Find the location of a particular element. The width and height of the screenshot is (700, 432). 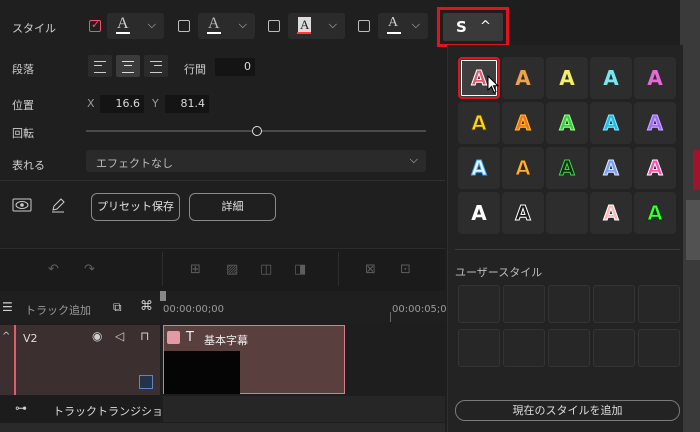

style-preset-20: A is located at coordinates (655, 213).